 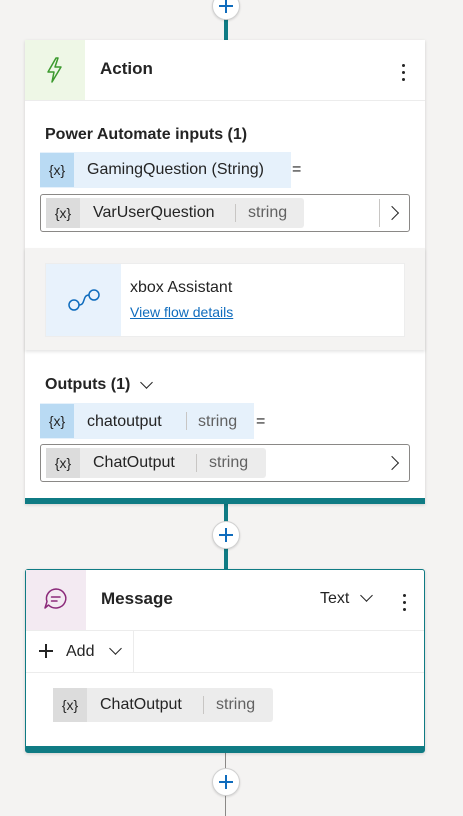 I want to click on output-value-name: ChatOutput, so click(x=134, y=462).